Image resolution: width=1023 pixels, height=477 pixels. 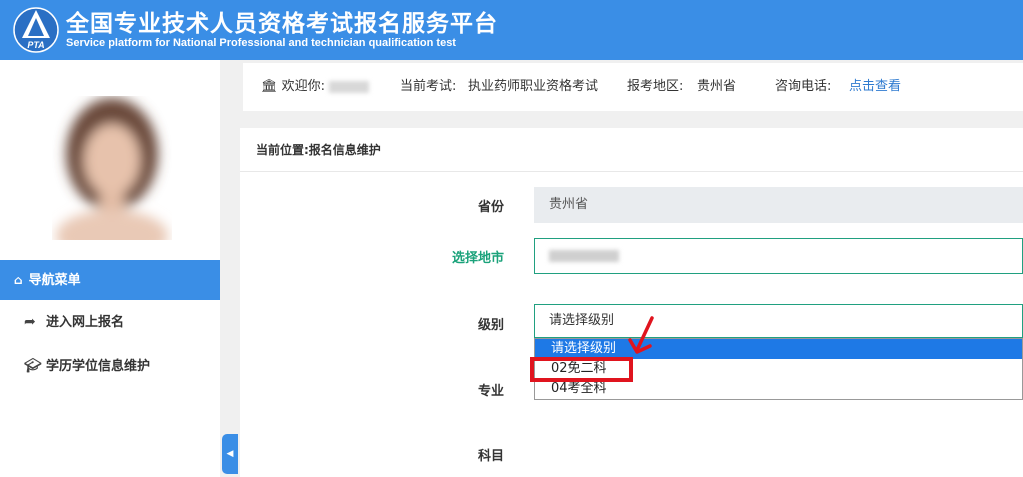 What do you see at coordinates (85, 322) in the screenshot?
I see `sidebar-item-label: 进入网上报名` at bounding box center [85, 322].